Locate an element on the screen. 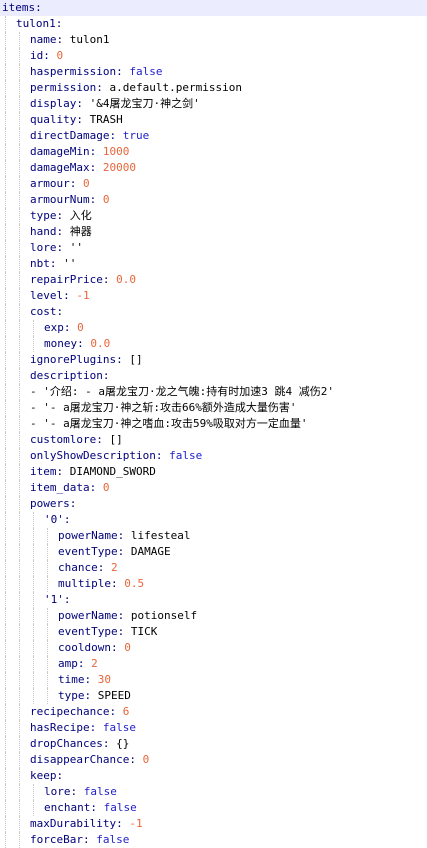  code-line: '0': is located at coordinates (213, 520).